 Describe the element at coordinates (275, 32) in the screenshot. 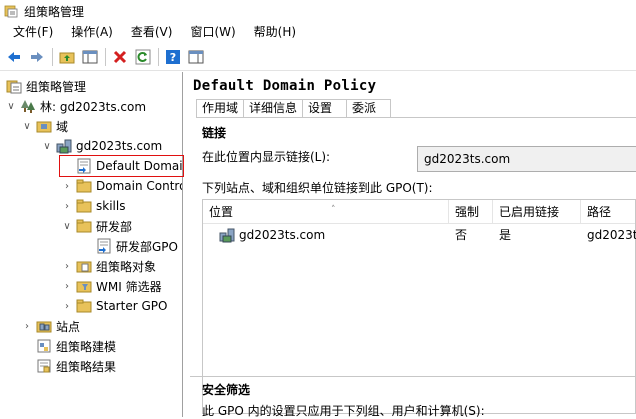

I see `menu-help: 帮助(H)` at that location.